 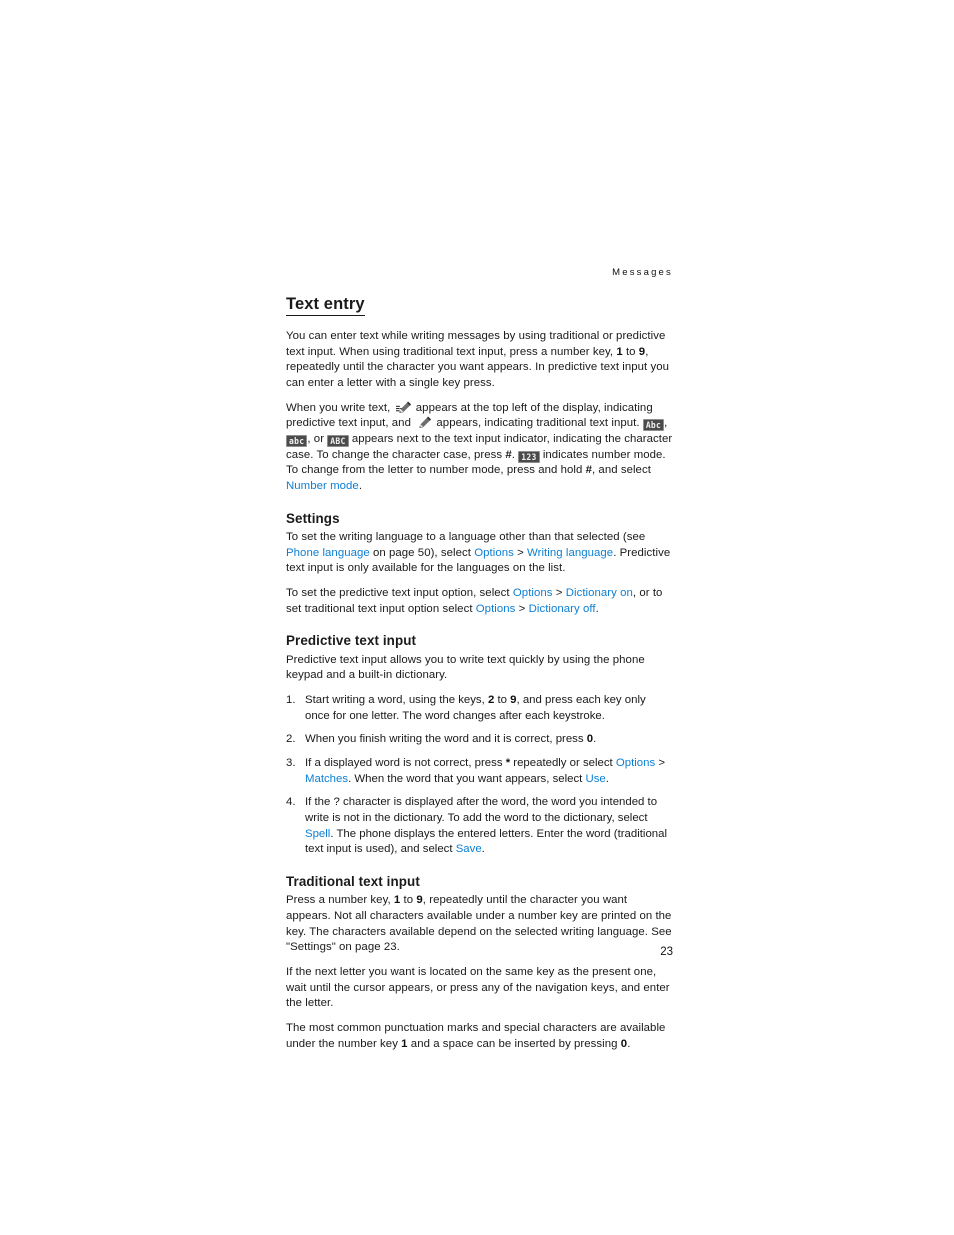 I want to click on traditional-text-pencil-icon, so click(x=423, y=422).